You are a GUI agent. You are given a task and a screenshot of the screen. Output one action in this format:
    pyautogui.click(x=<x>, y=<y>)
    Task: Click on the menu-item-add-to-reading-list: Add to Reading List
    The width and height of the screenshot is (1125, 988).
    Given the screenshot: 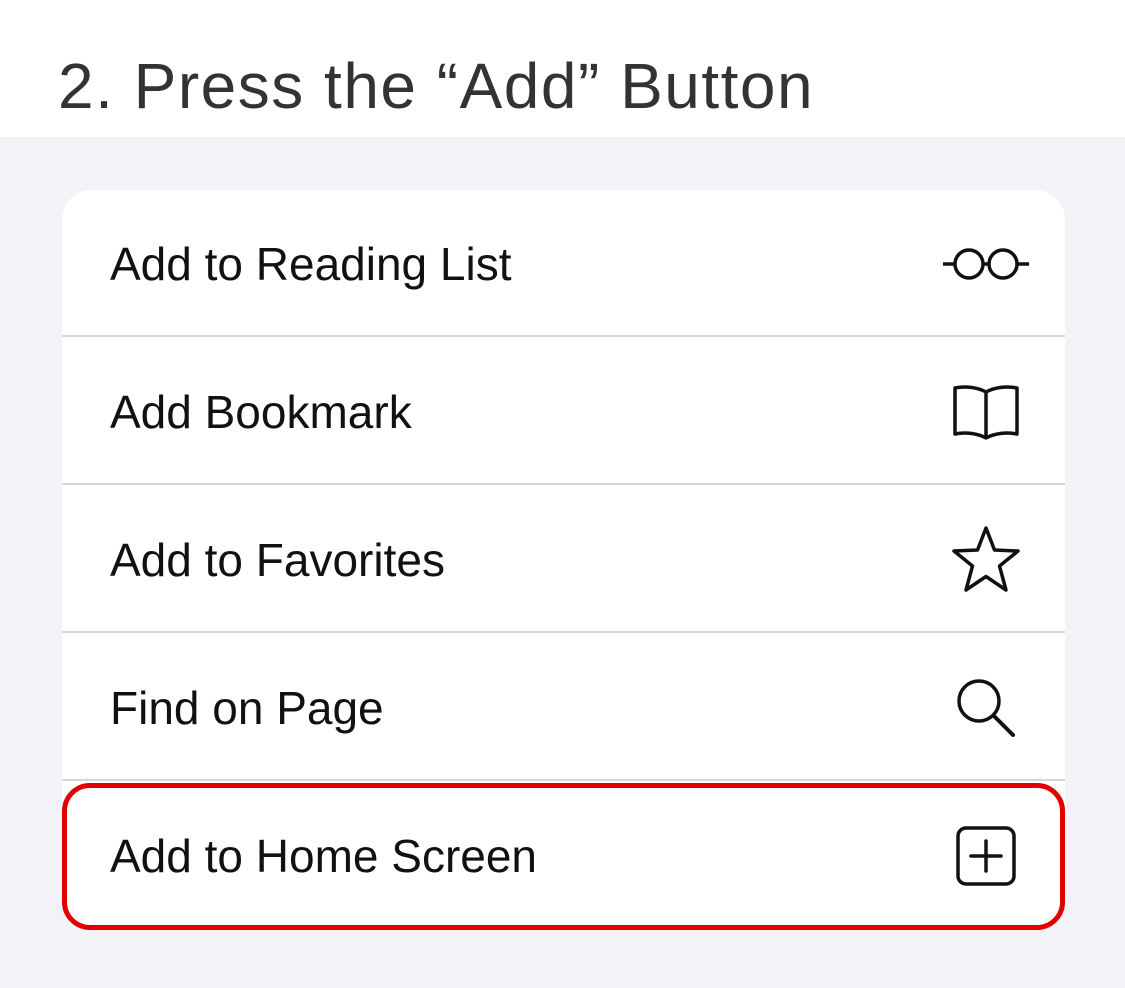 What is the action you would take?
    pyautogui.click(x=563, y=263)
    